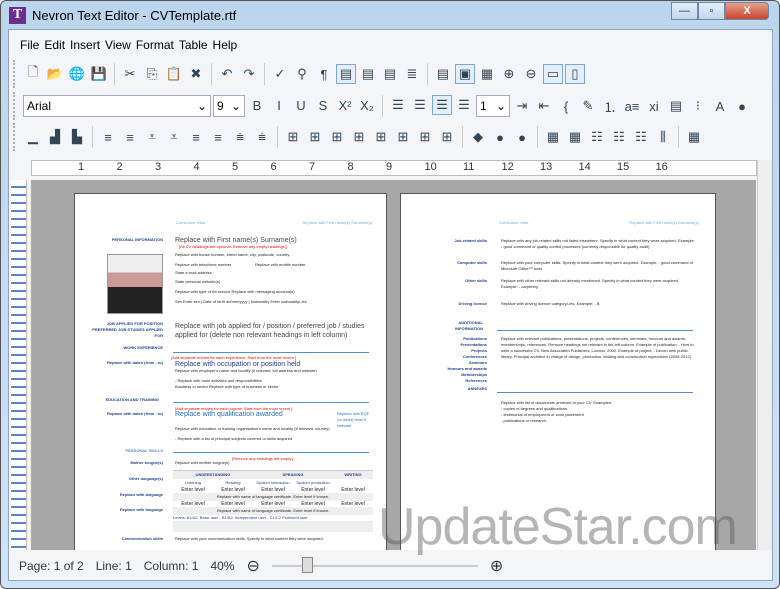 The image size is (780, 589). What do you see at coordinates (279, 105) in the screenshot?
I see `italic-icon: I` at bounding box center [279, 105].